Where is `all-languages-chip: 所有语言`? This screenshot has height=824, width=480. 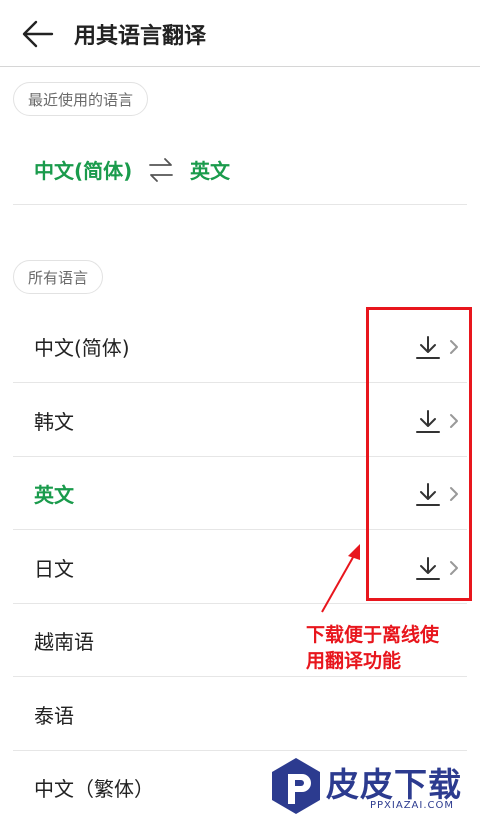
all-languages-chip: 所有语言 is located at coordinates (58, 277).